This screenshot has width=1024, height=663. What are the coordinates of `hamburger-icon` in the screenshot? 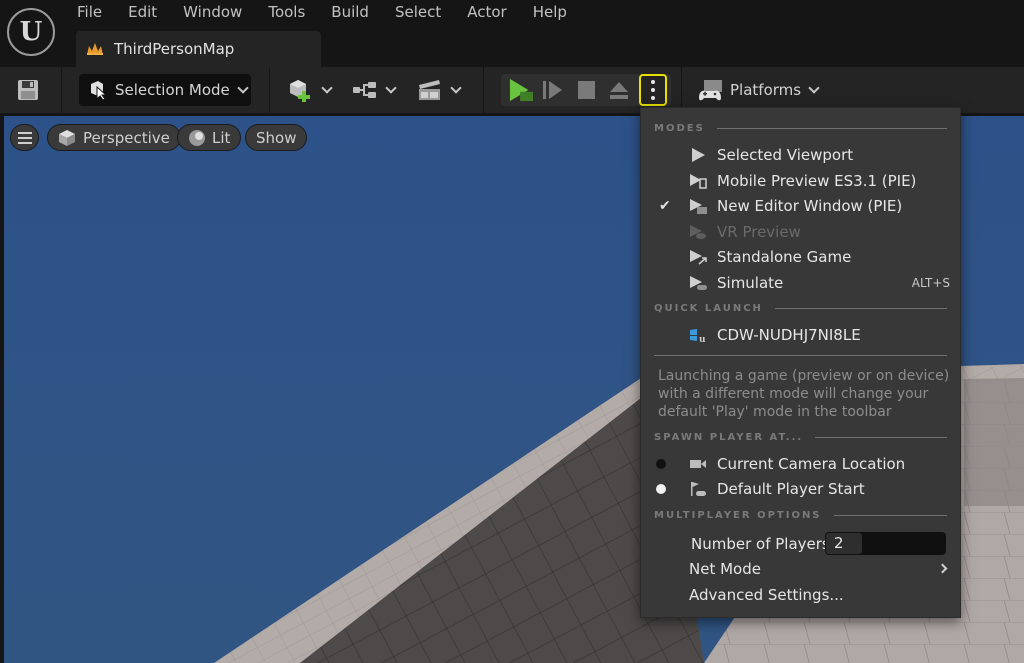 It's located at (24, 137).